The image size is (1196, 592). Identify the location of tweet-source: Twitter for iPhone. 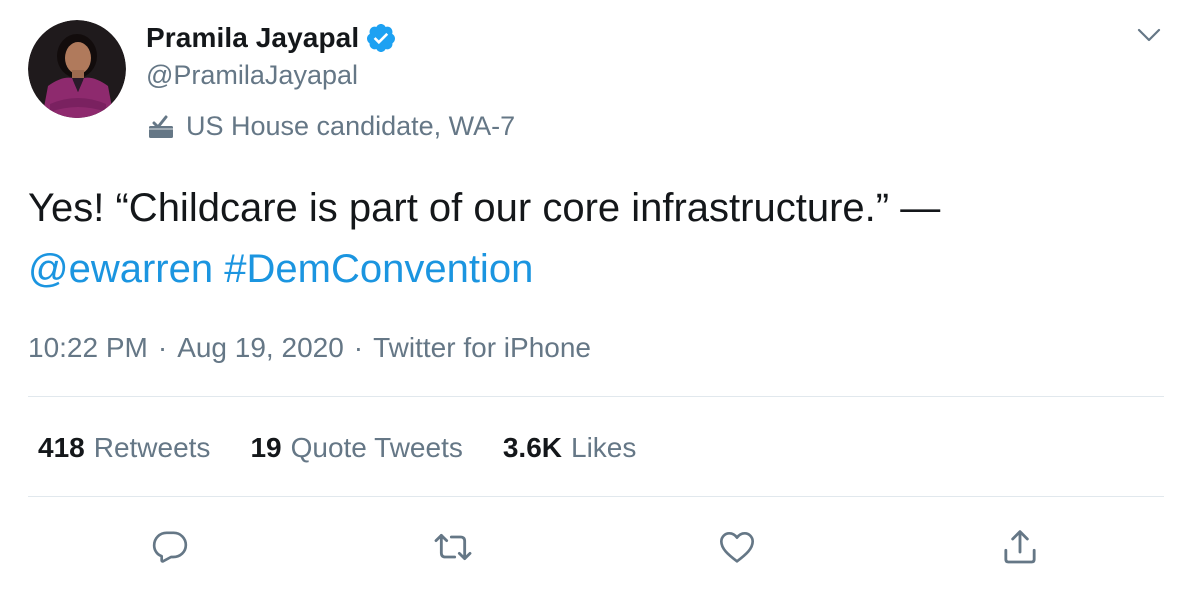
(482, 348).